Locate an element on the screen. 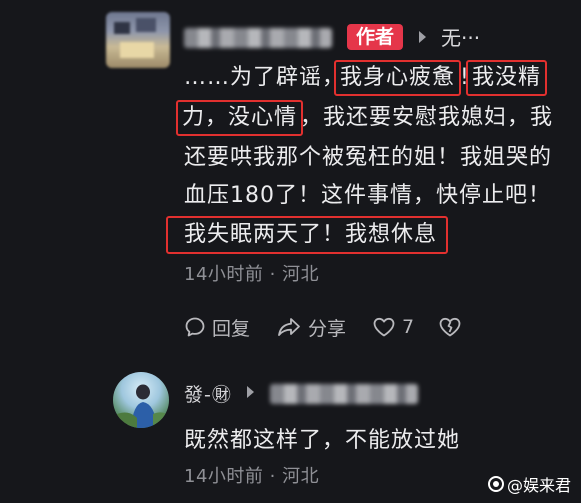  username-blurred is located at coordinates (258, 38).